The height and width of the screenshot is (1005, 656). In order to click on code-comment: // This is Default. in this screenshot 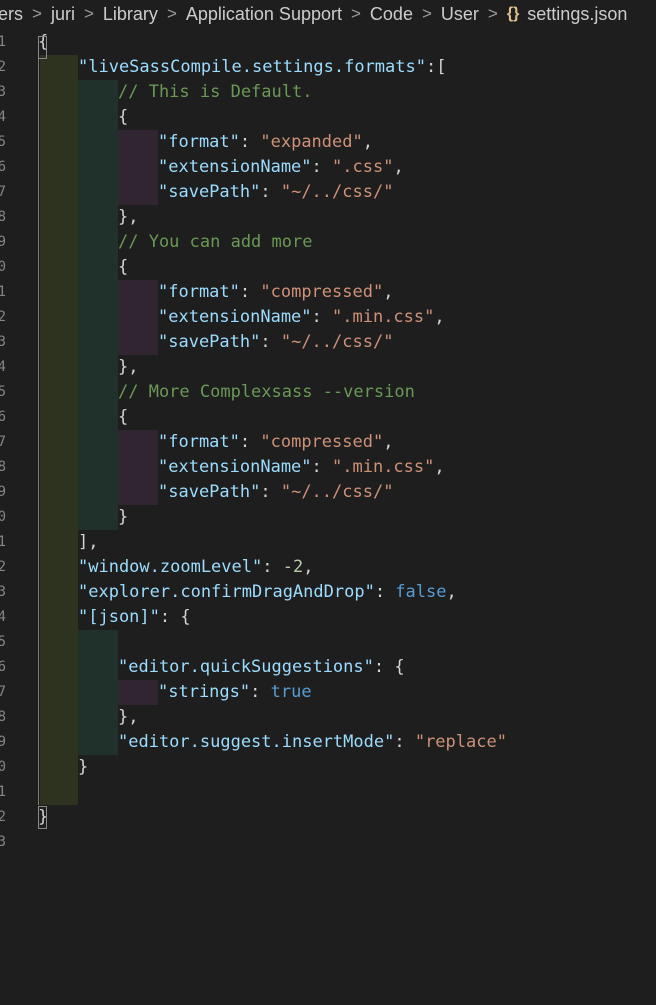, I will do `click(215, 92)`.